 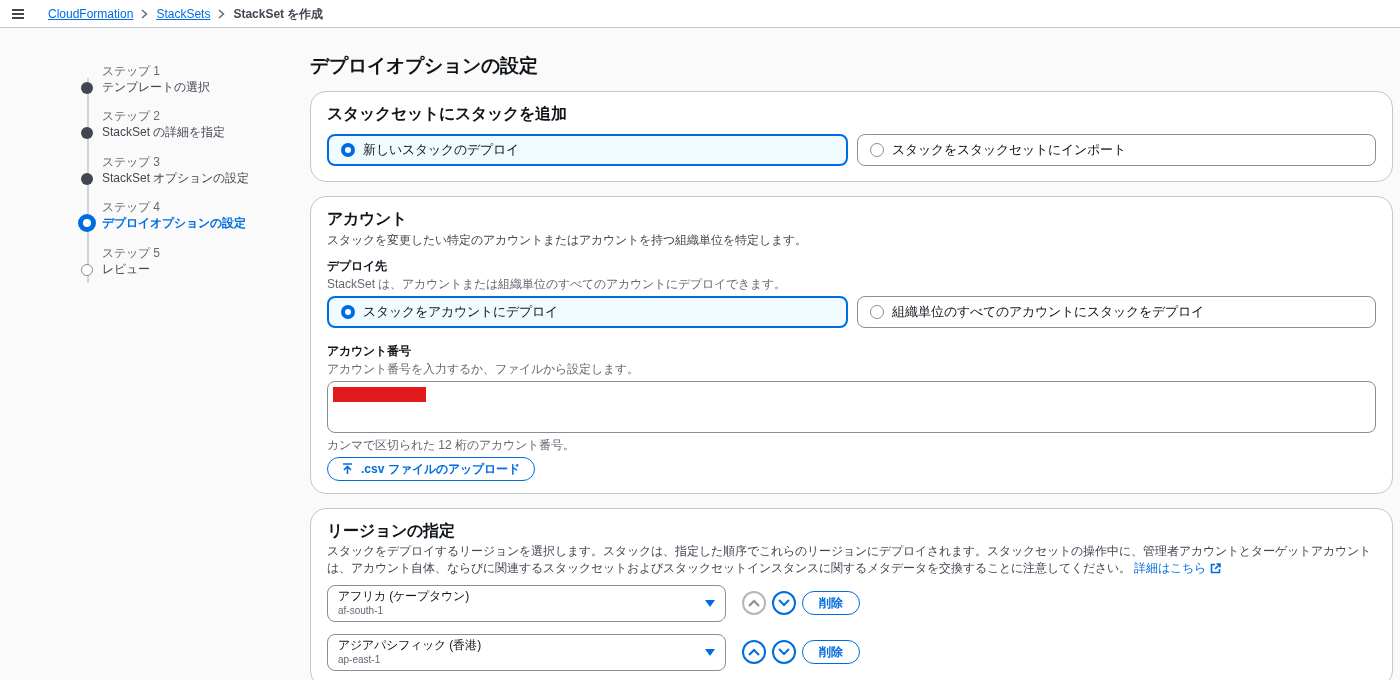 I want to click on radio-label: 新しいスタックのデプロイ, so click(x=441, y=149).